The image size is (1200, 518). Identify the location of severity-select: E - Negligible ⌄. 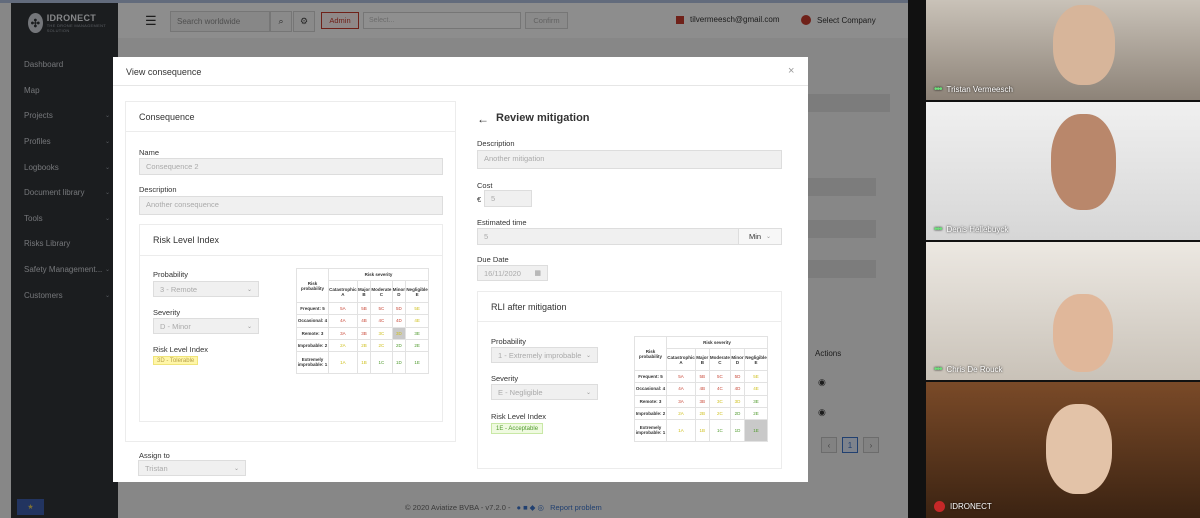
(544, 392).